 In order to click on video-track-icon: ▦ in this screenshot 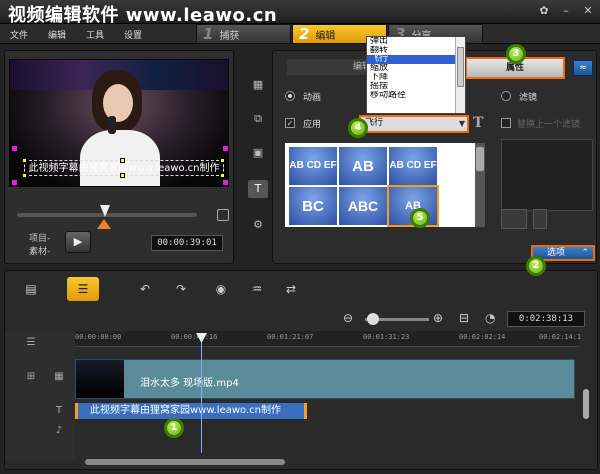, I will do `click(59, 377)`.